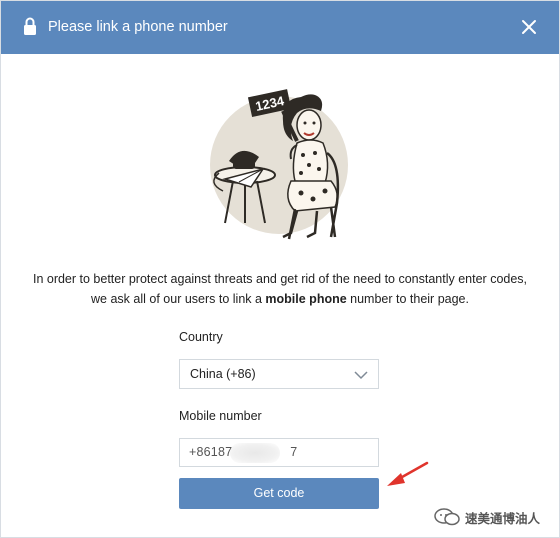  What do you see at coordinates (30, 26) in the screenshot?
I see `lock-icon` at bounding box center [30, 26].